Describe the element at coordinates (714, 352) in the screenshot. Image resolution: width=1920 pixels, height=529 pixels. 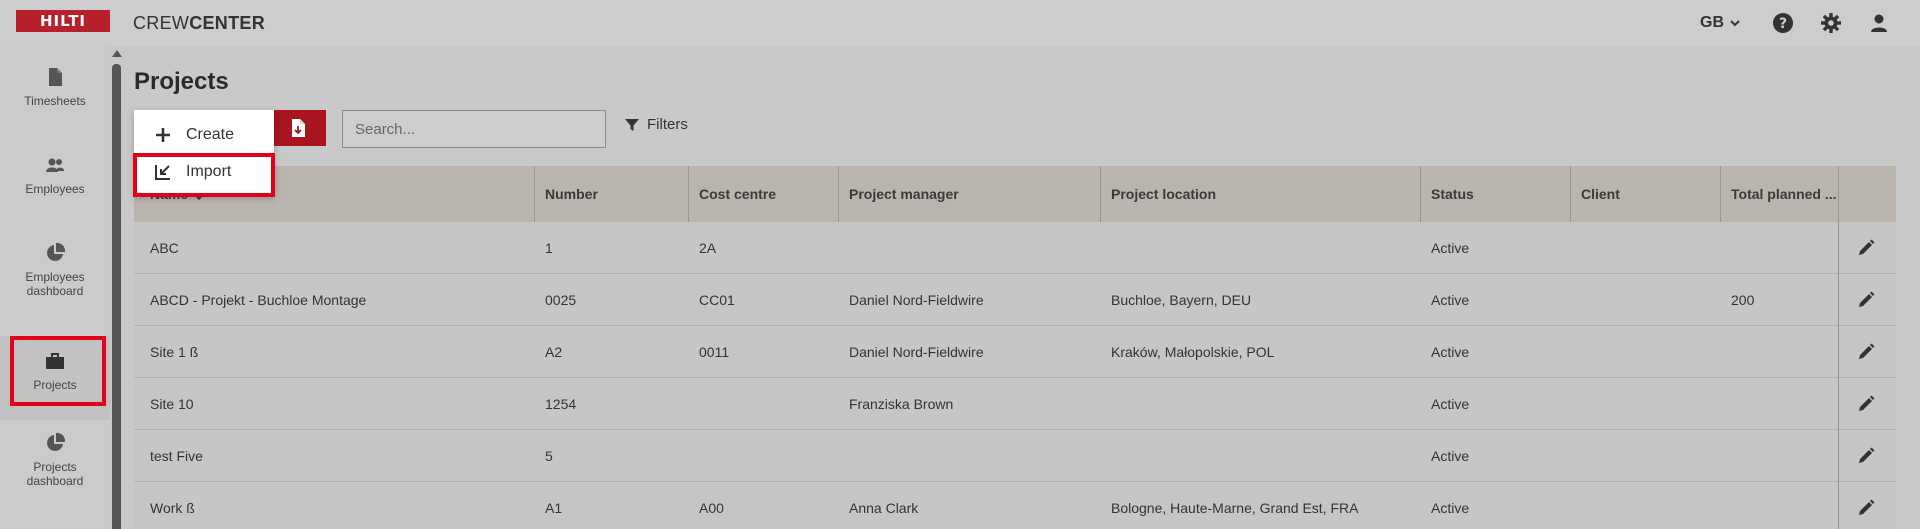
I see `cell-cost-centre: 0011` at that location.